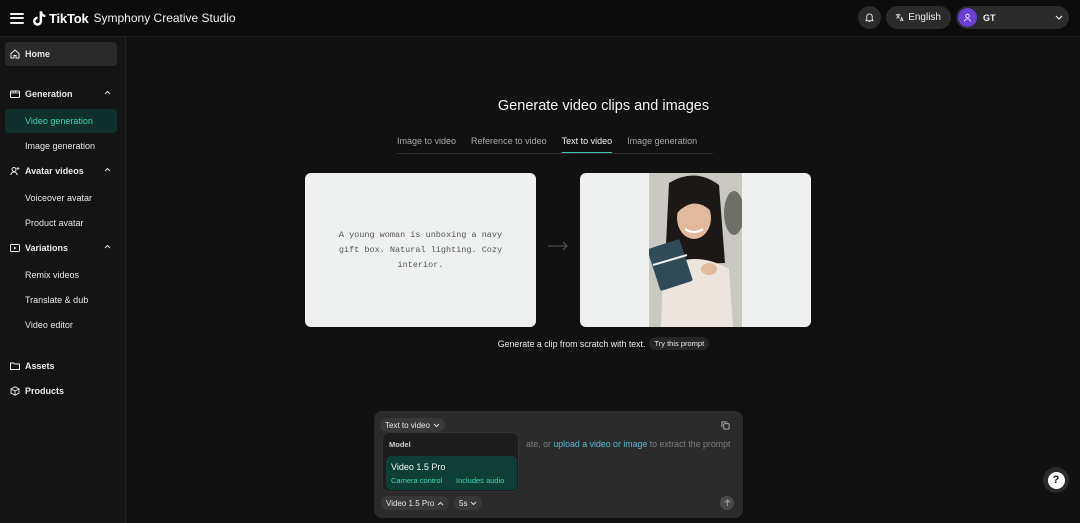  What do you see at coordinates (989, 17) in the screenshot?
I see `account-initials: GT` at bounding box center [989, 17].